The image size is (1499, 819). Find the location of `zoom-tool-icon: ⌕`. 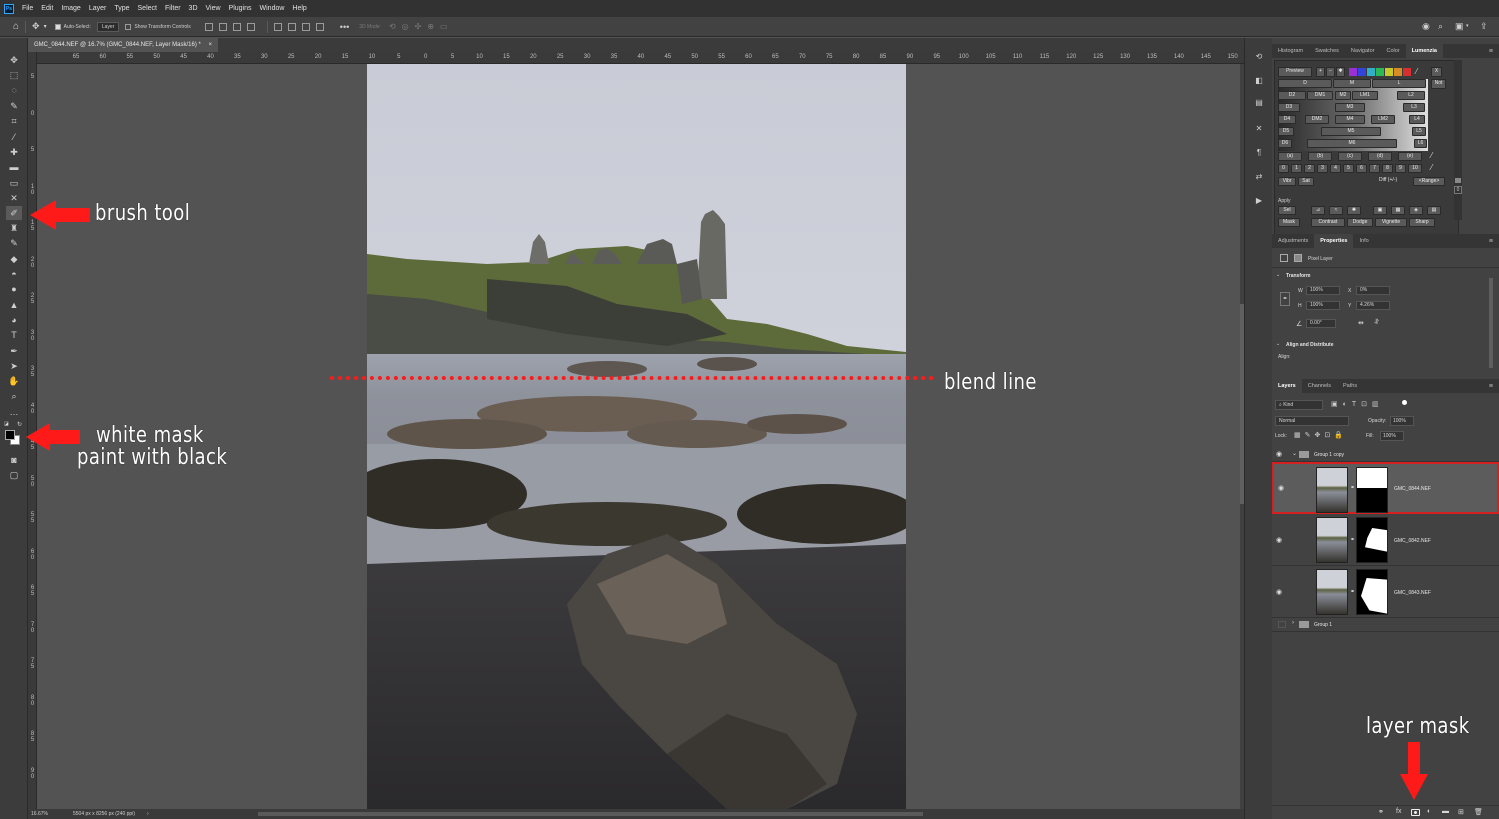

zoom-tool-icon: ⌕ is located at coordinates (14, 396).